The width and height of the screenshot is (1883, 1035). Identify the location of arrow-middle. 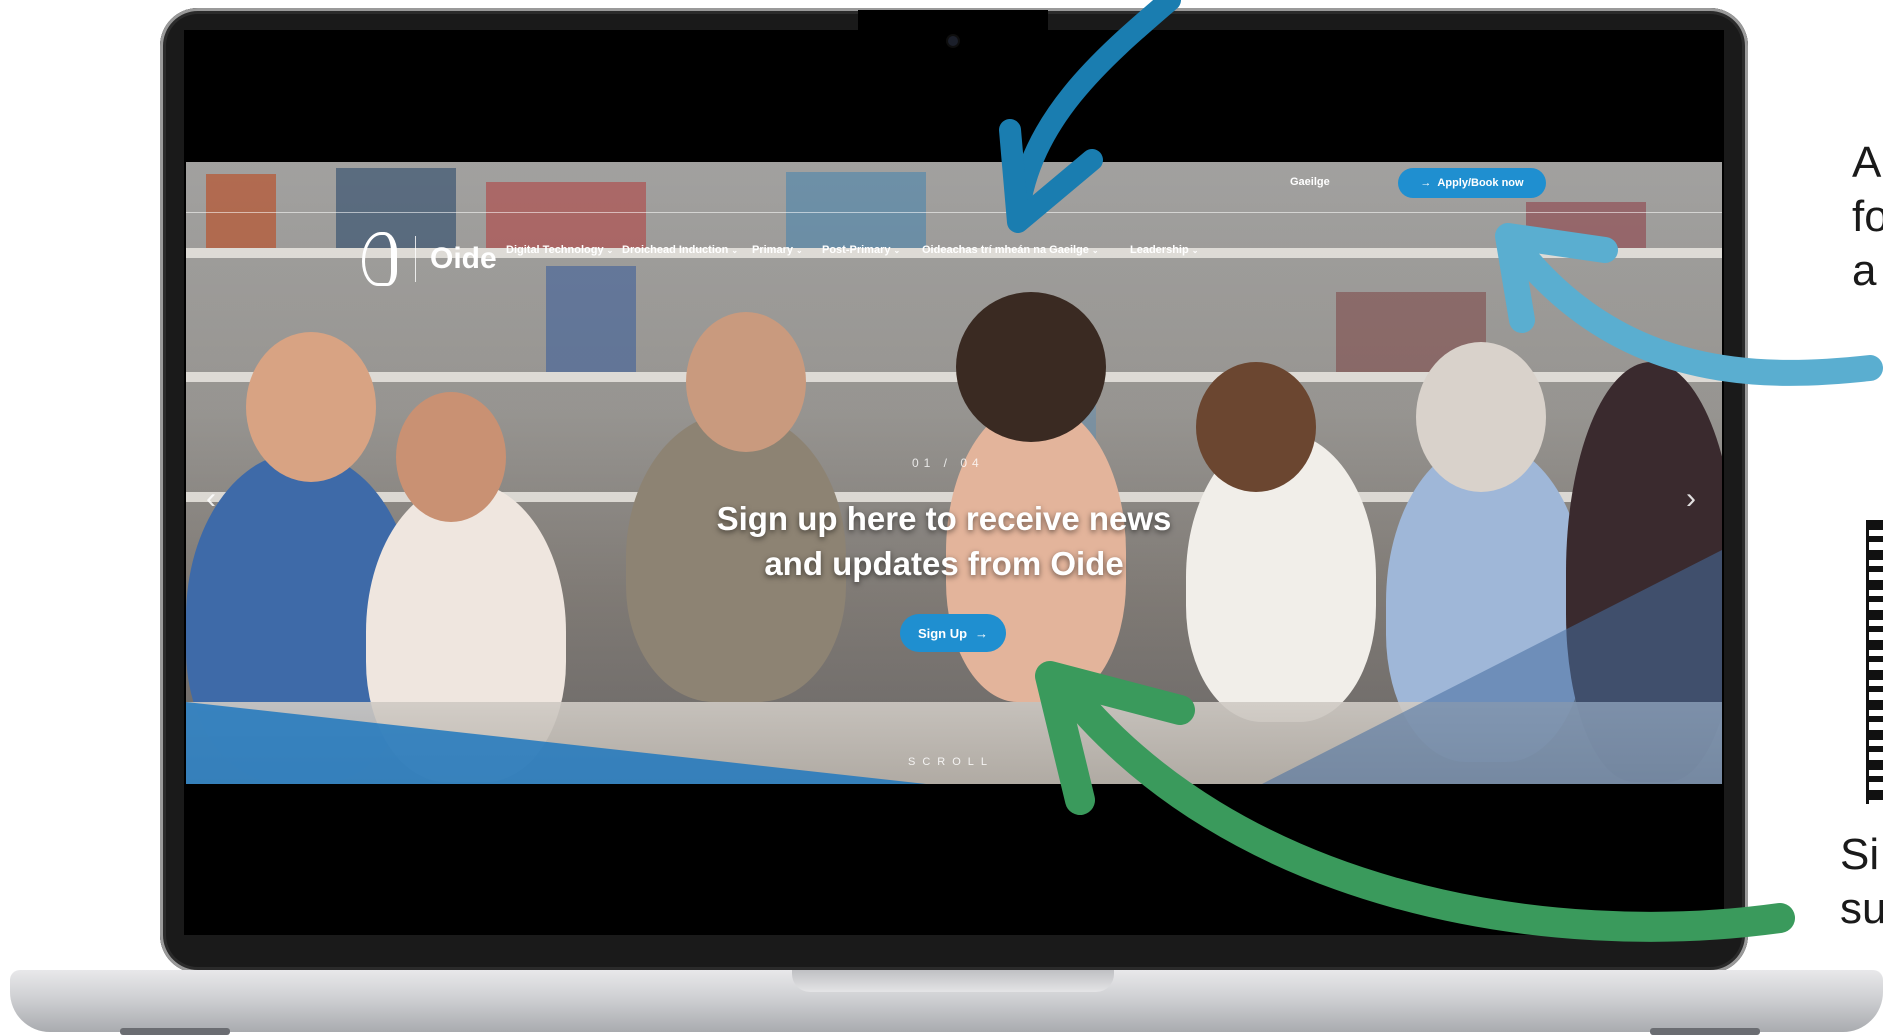
(1689, 304).